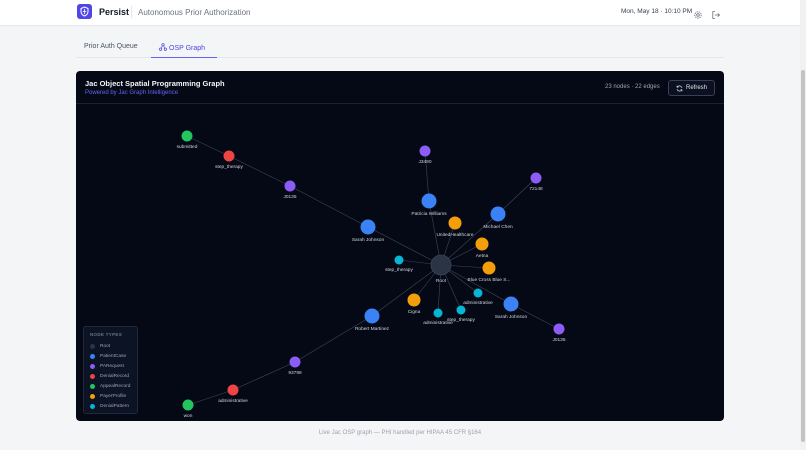 The image size is (806, 450). I want to click on graph-node: 93798, so click(295, 366).